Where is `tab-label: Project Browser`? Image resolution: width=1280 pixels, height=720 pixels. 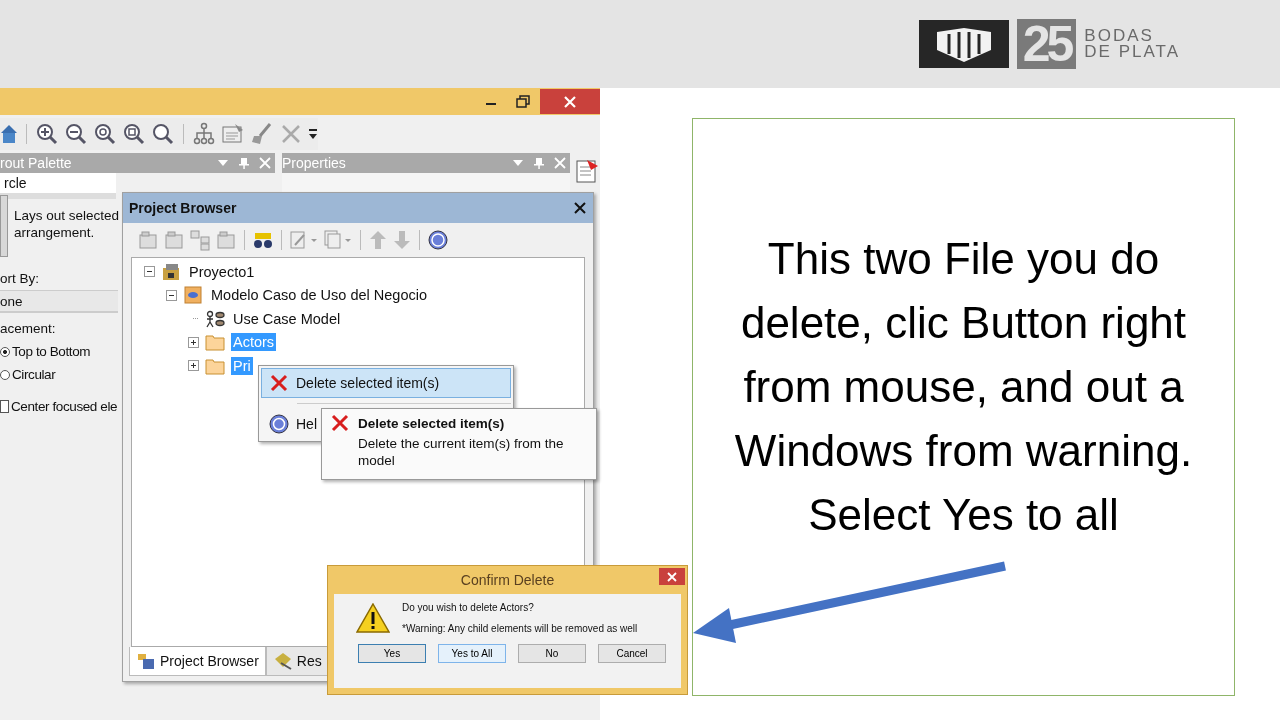
tab-label: Project Browser is located at coordinates (209, 661).